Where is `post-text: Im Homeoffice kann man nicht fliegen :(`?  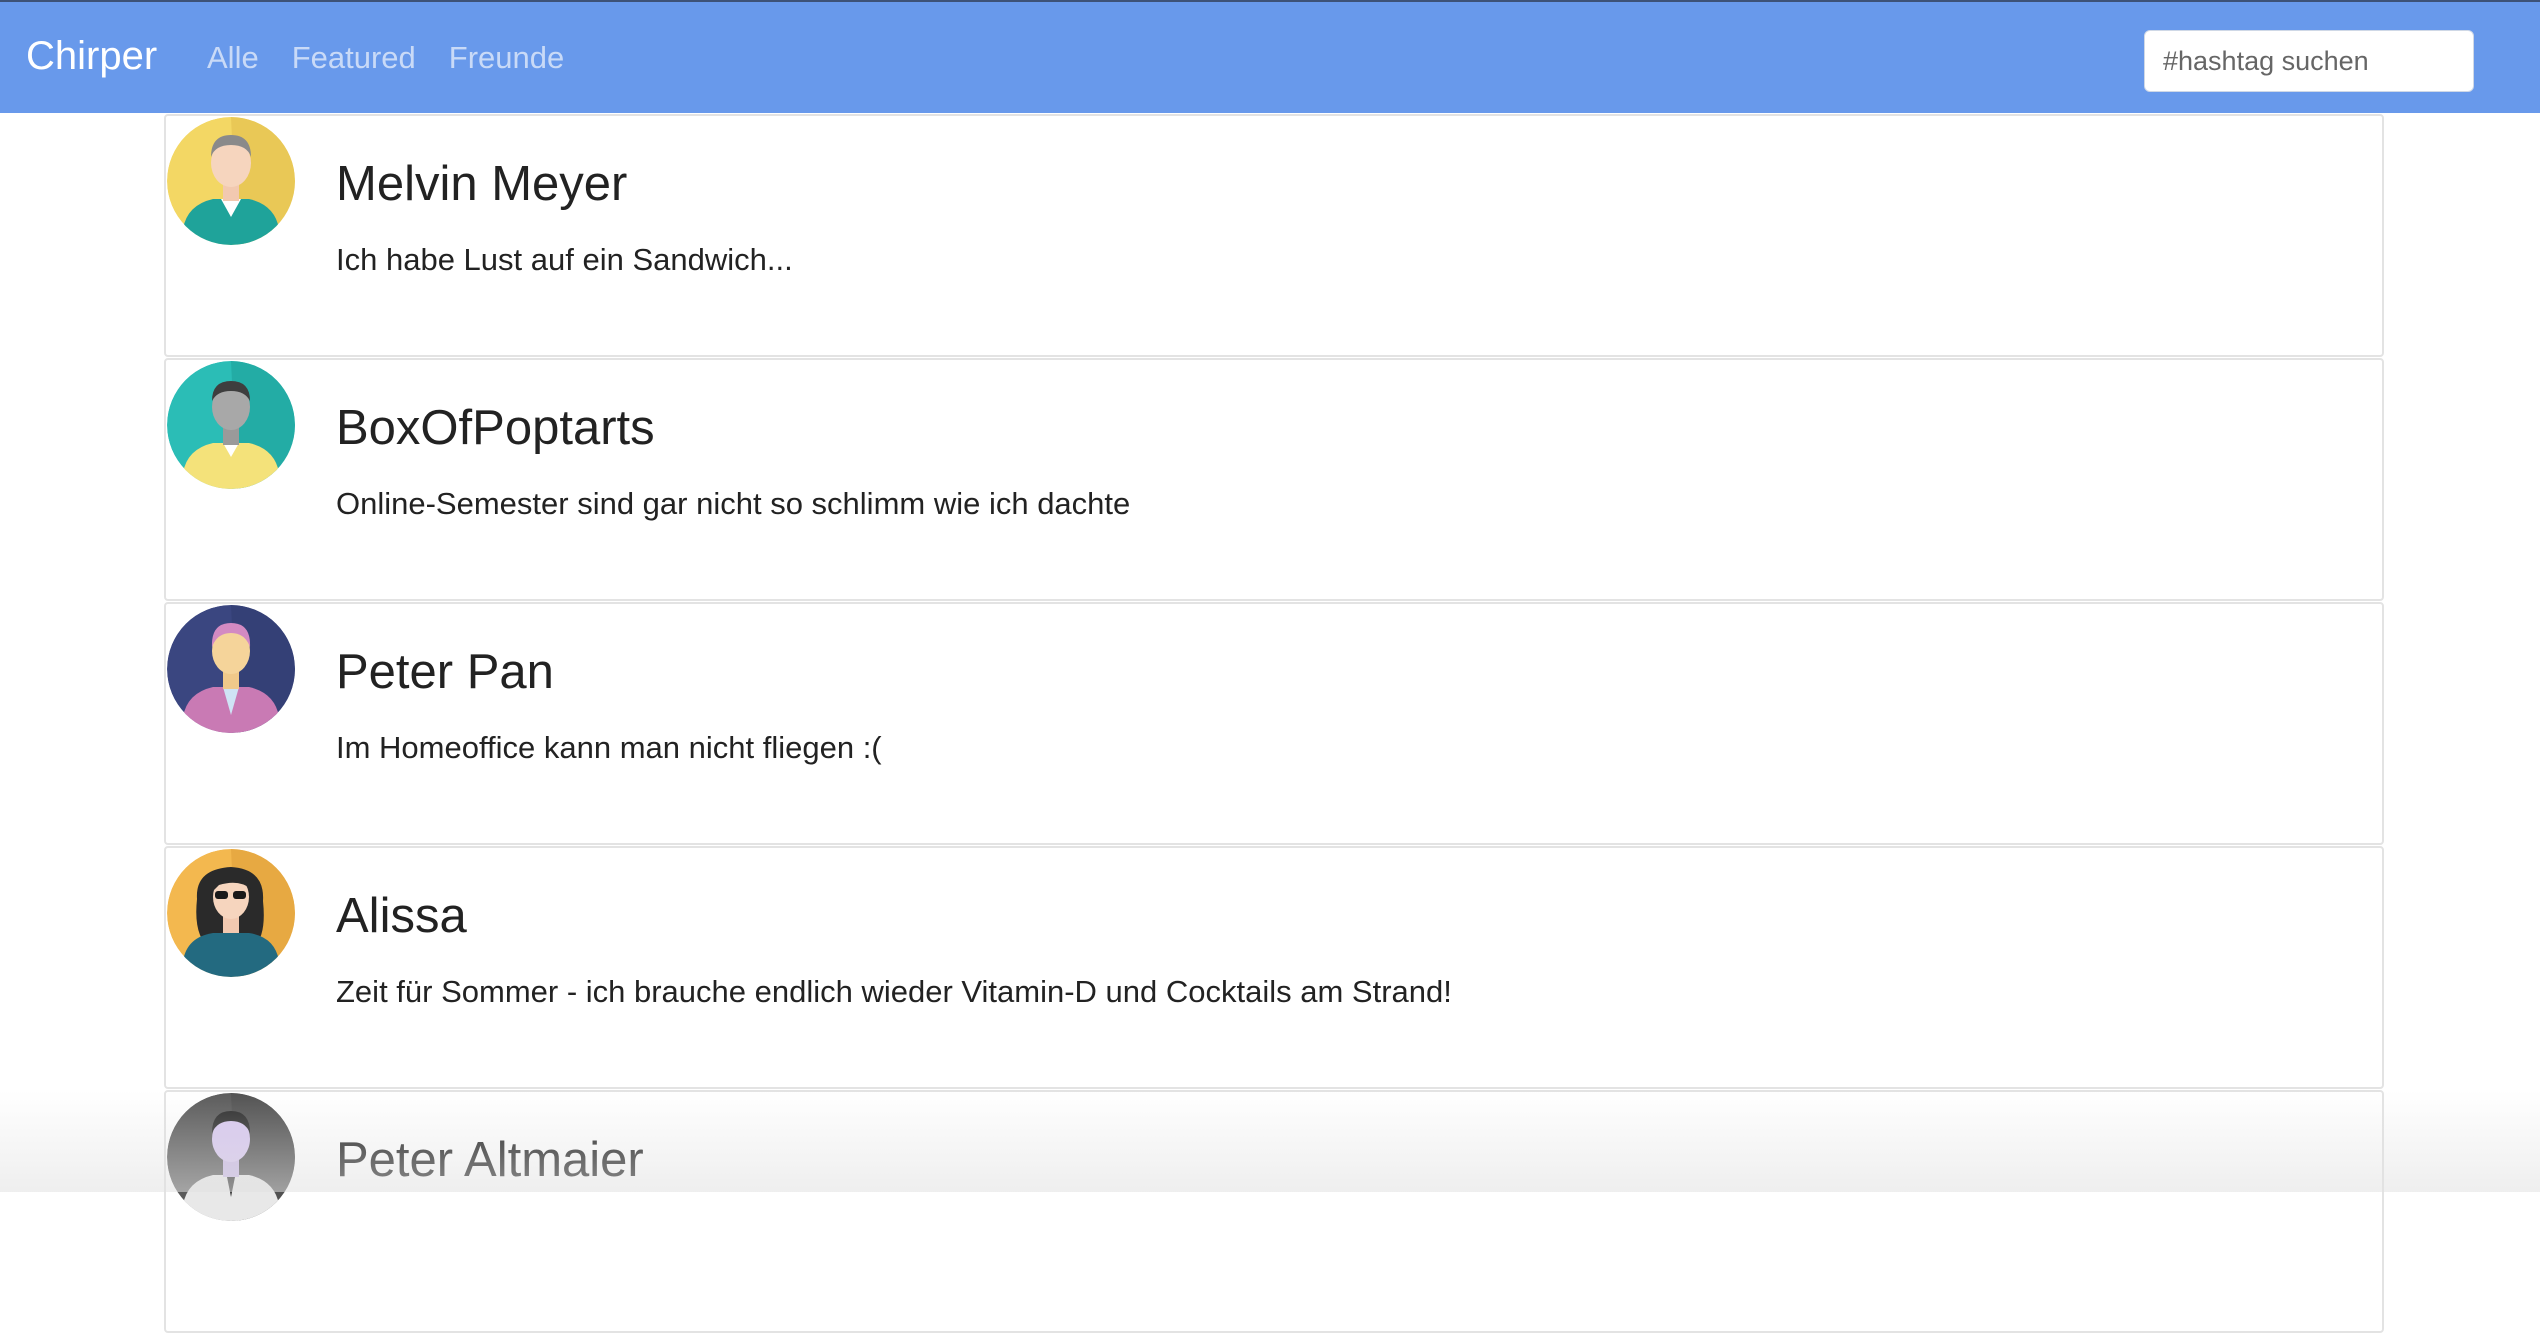
post-text: Im Homeoffice kann man nicht fliegen :( is located at coordinates (609, 747).